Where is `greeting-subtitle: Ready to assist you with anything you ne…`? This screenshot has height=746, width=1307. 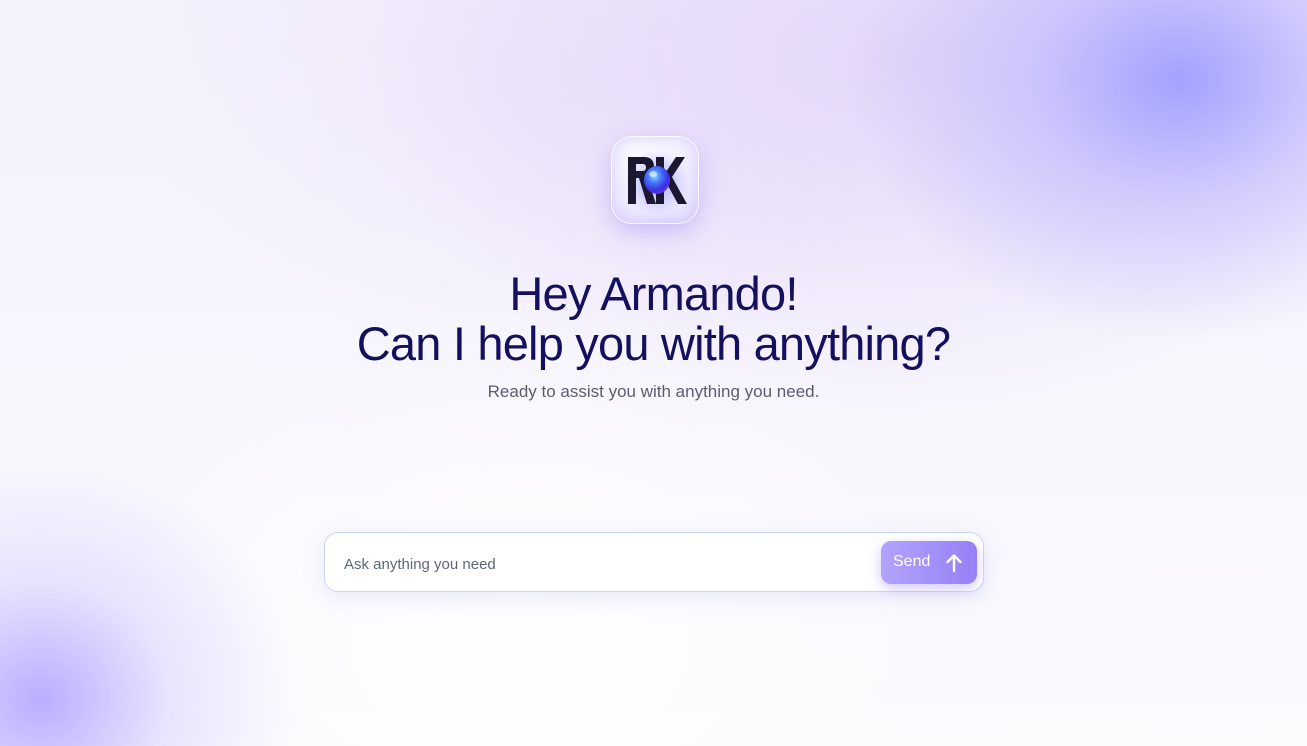
greeting-subtitle: Ready to assist you with anything you ne… is located at coordinates (653, 391).